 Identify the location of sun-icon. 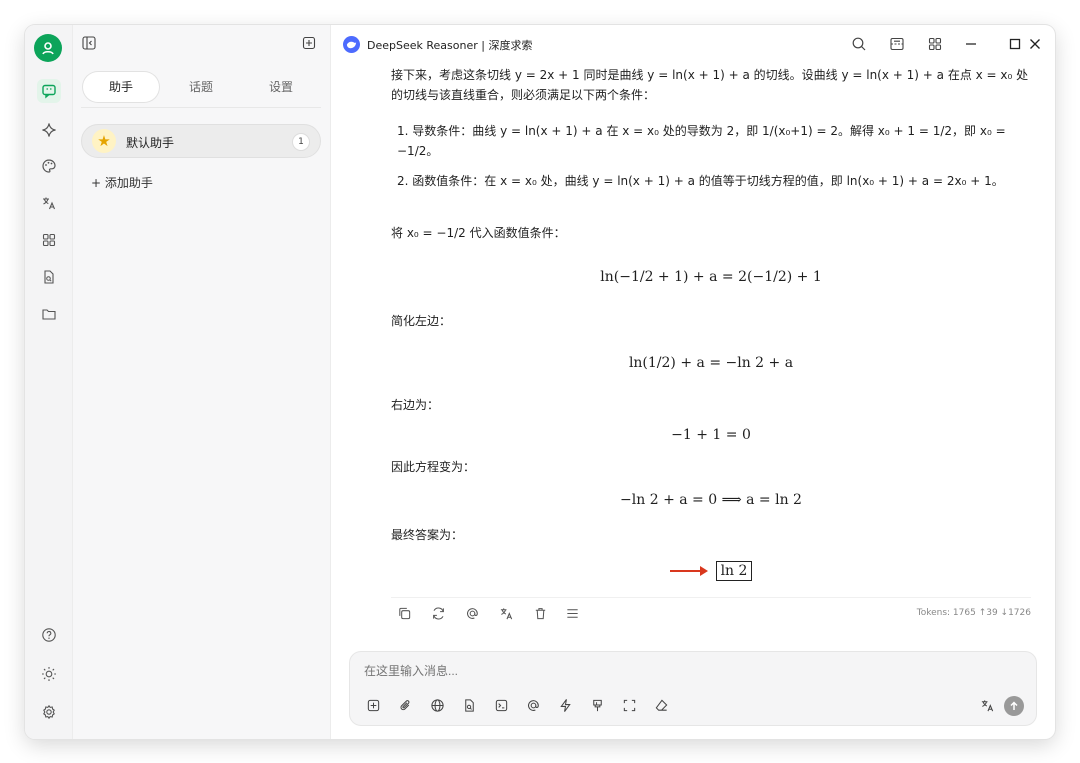
(49, 674).